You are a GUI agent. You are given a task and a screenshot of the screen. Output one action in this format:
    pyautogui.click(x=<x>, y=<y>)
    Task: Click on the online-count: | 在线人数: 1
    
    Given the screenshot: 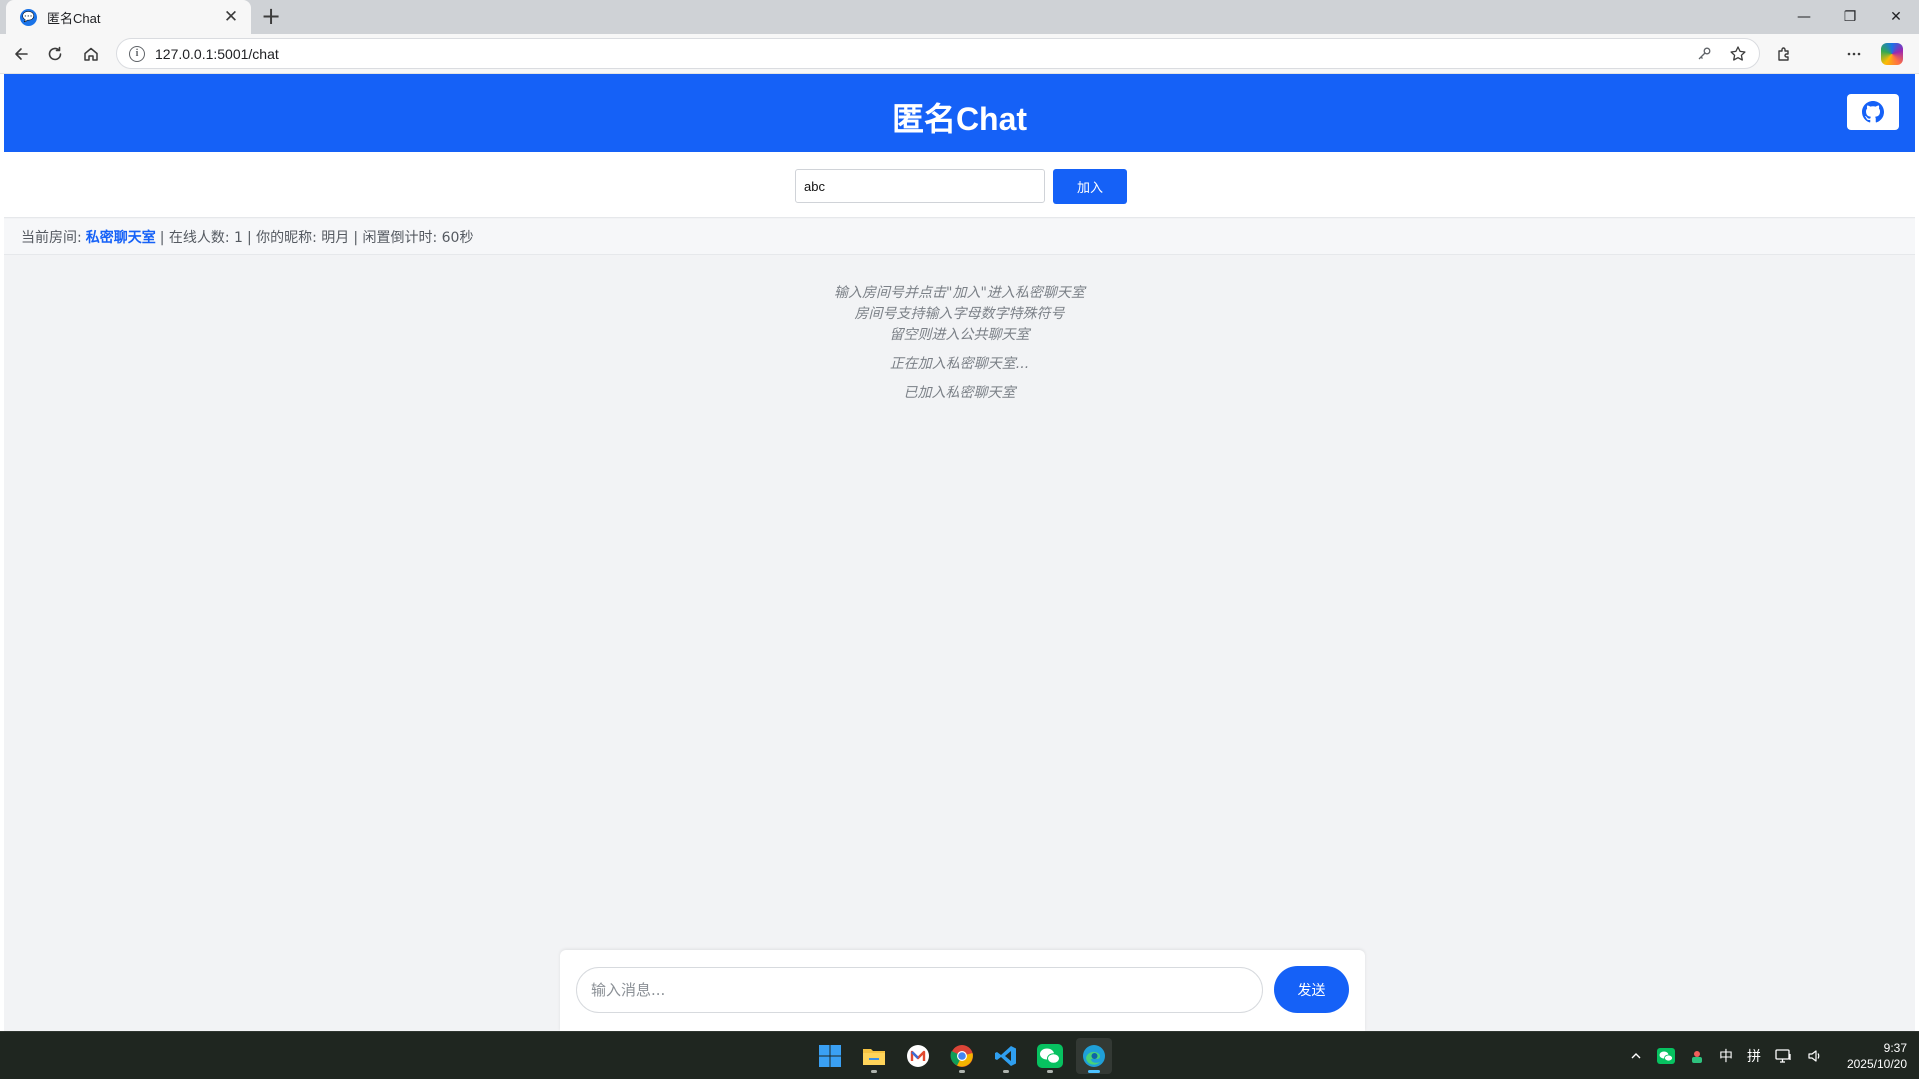 What is the action you would take?
    pyautogui.click(x=201, y=237)
    